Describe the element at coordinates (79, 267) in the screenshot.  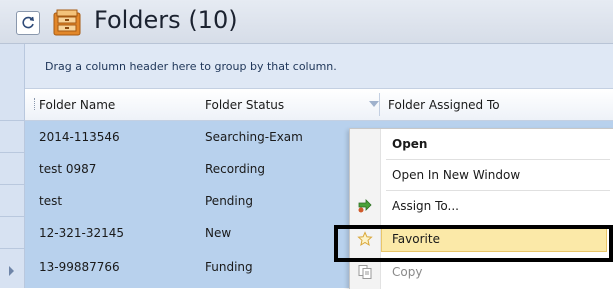
I see `folder-name-cell: 13-99887766` at that location.